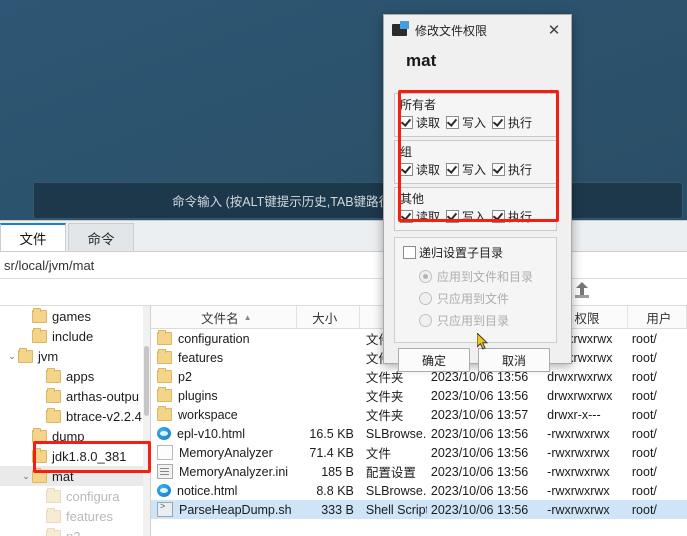  I want to click on upload-icon, so click(582, 290).